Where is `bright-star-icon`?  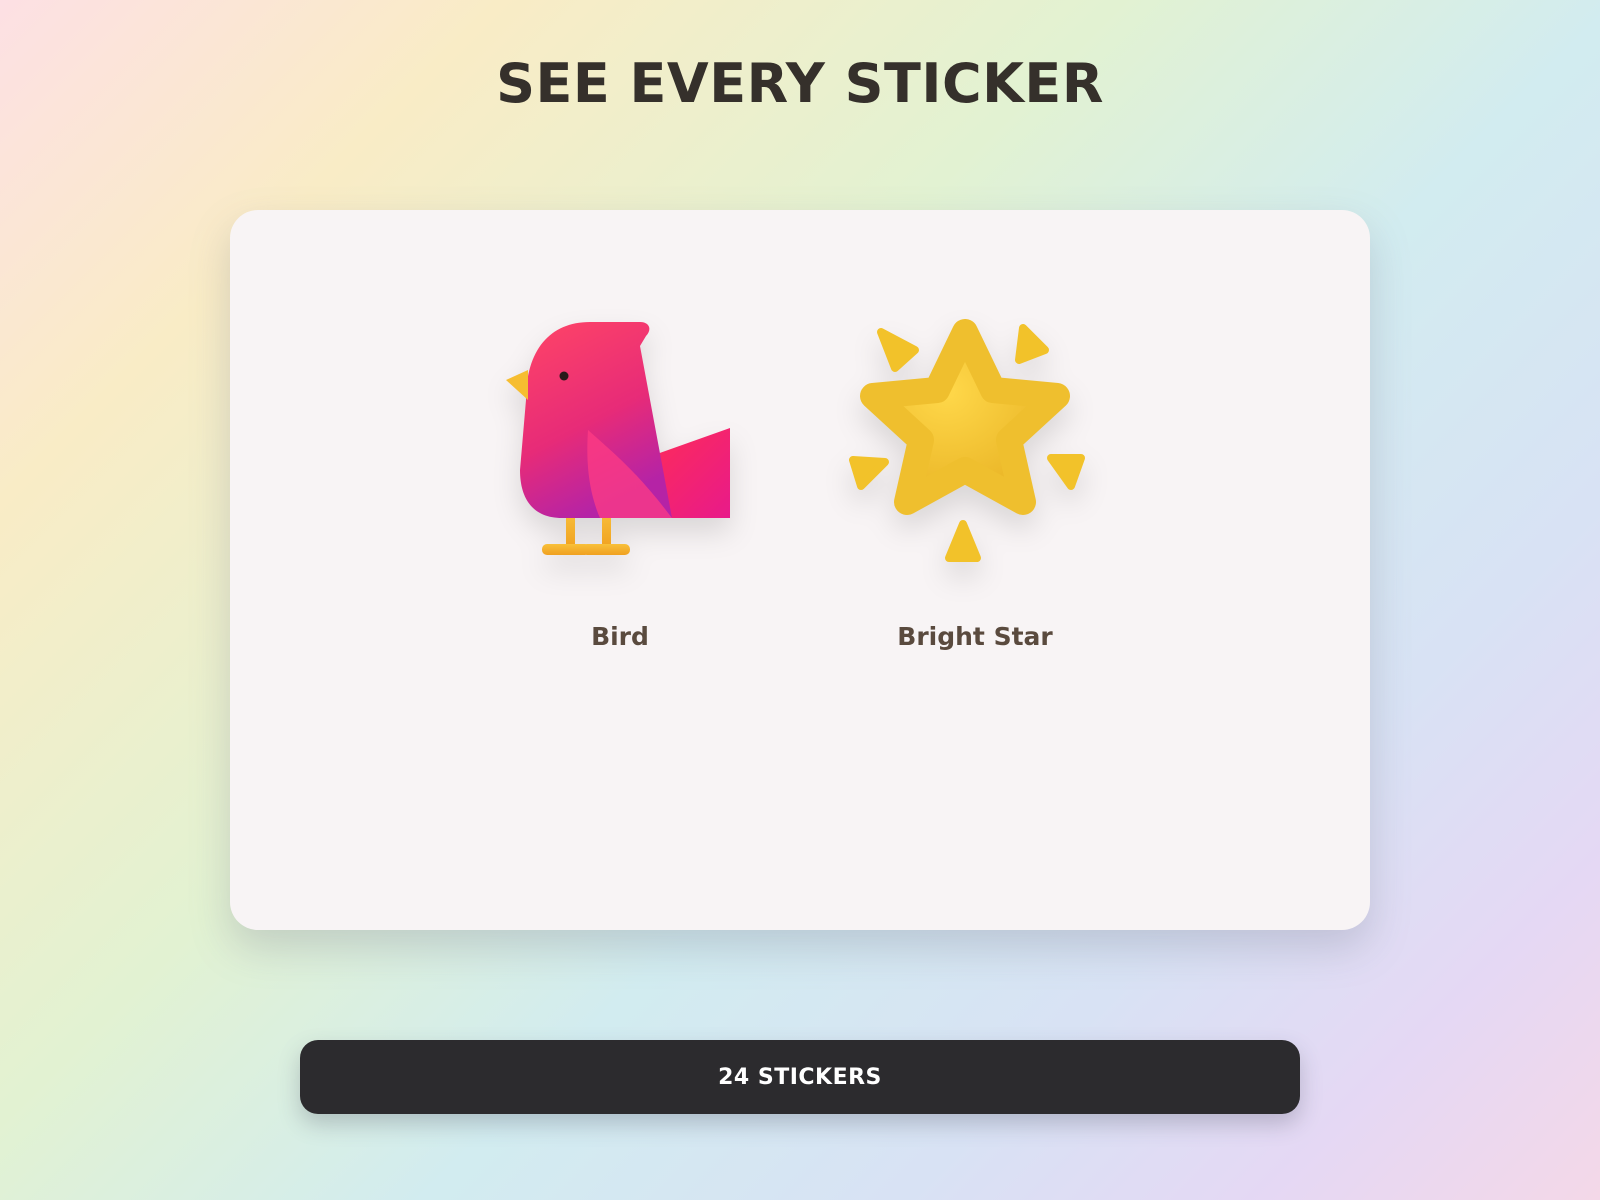
bright-star-icon is located at coordinates (967, 440).